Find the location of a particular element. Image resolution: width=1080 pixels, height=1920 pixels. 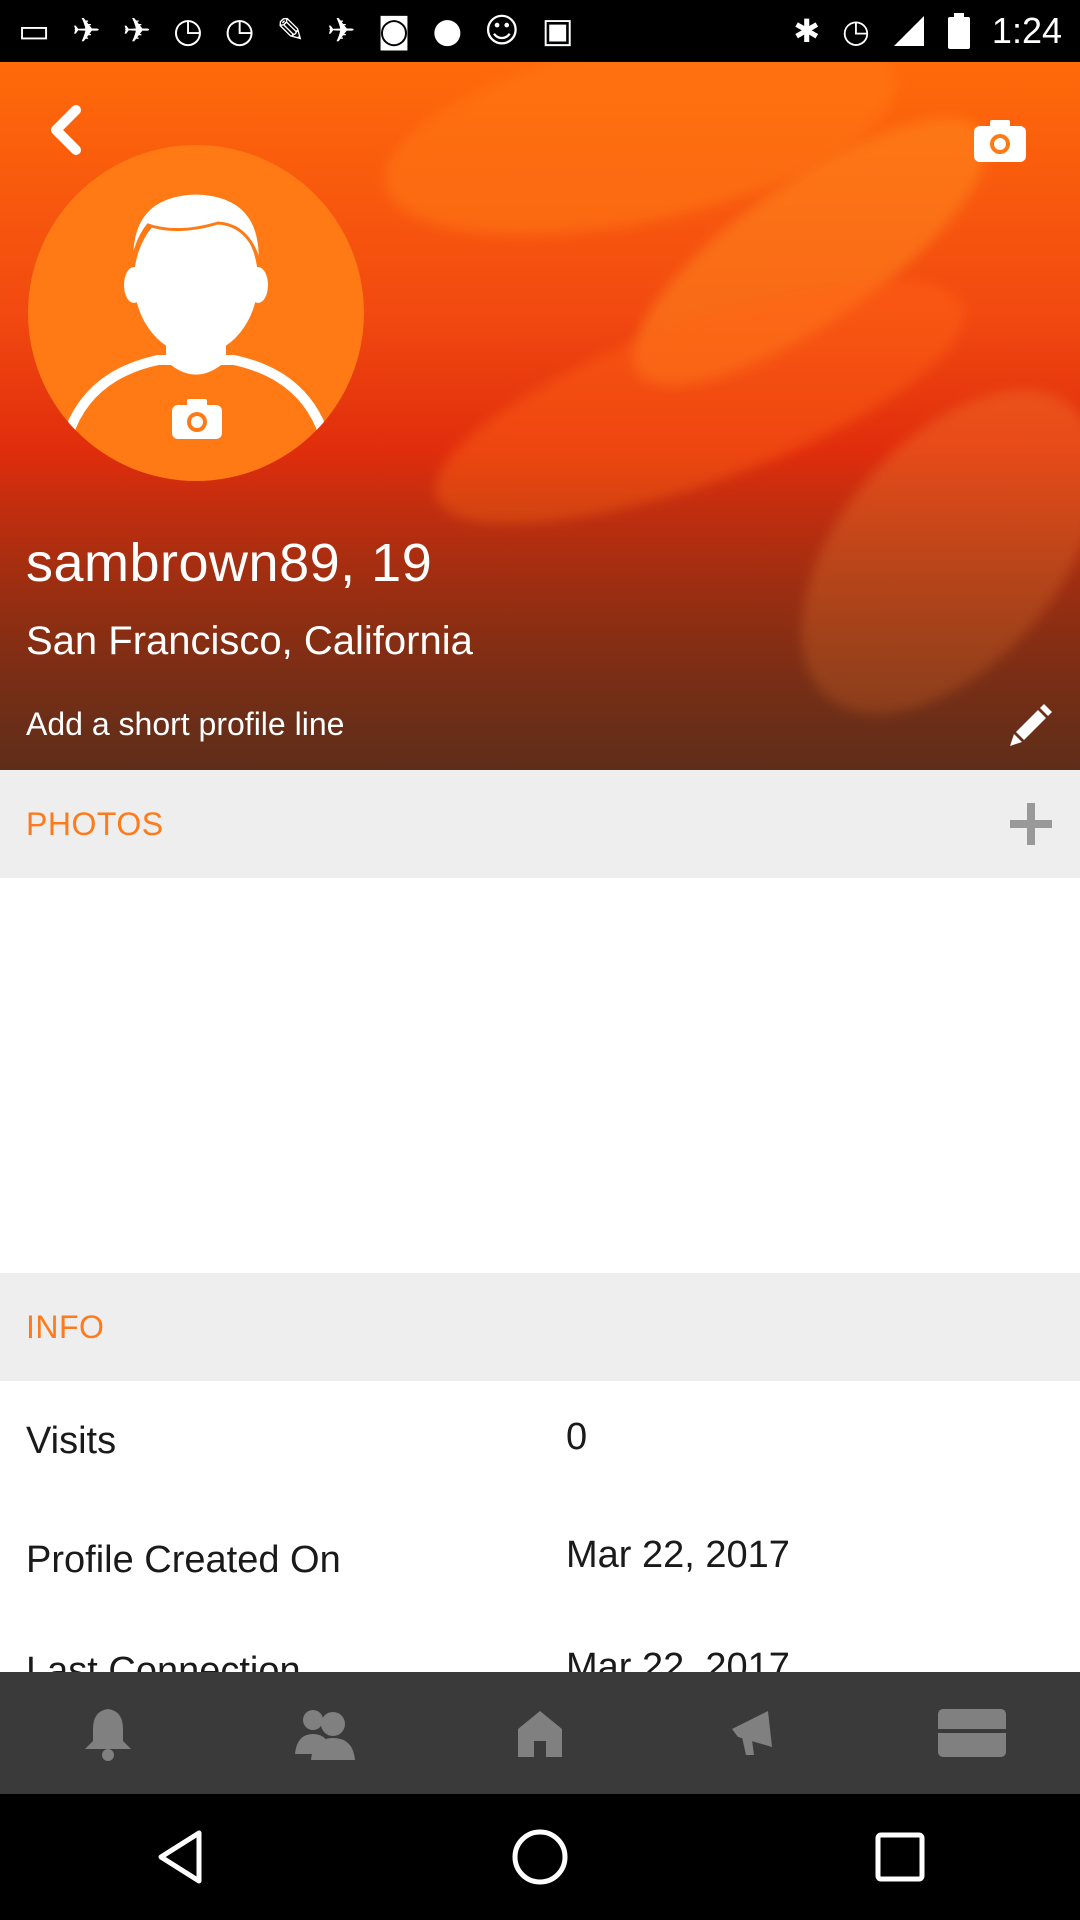

status-bar: ▭ ✈ ✈ ◷ ◷ ✎ ✈ ◙ ● ☺ ▣ ✱ ◷ 1:24 is located at coordinates (540, 31).